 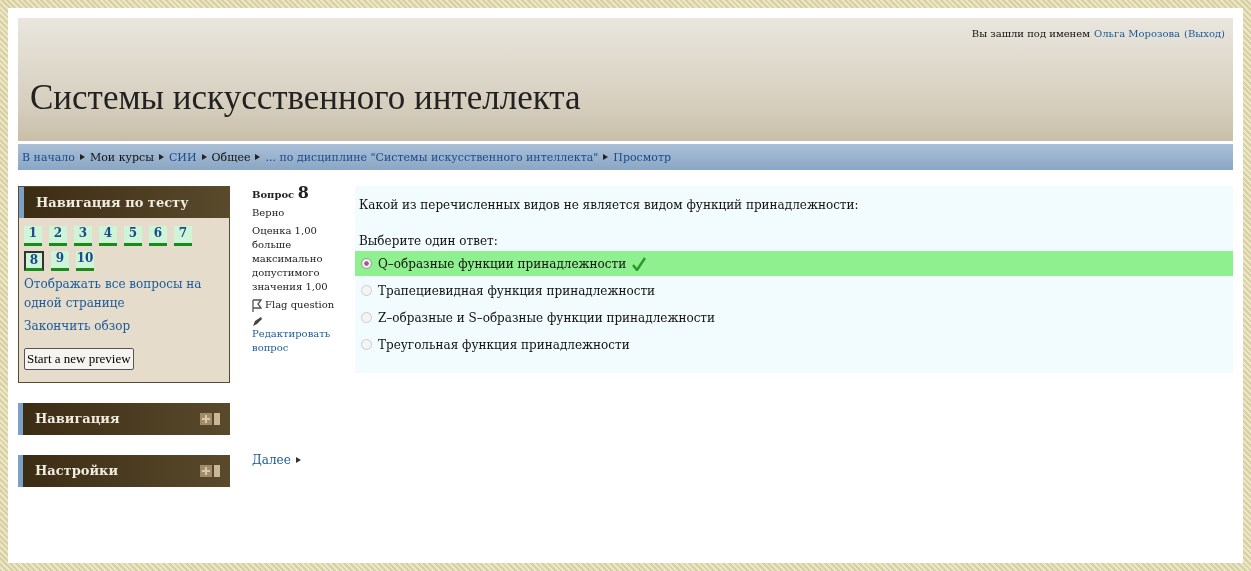 I want to click on user-link: Ольга Морозова, so click(x=1137, y=33).